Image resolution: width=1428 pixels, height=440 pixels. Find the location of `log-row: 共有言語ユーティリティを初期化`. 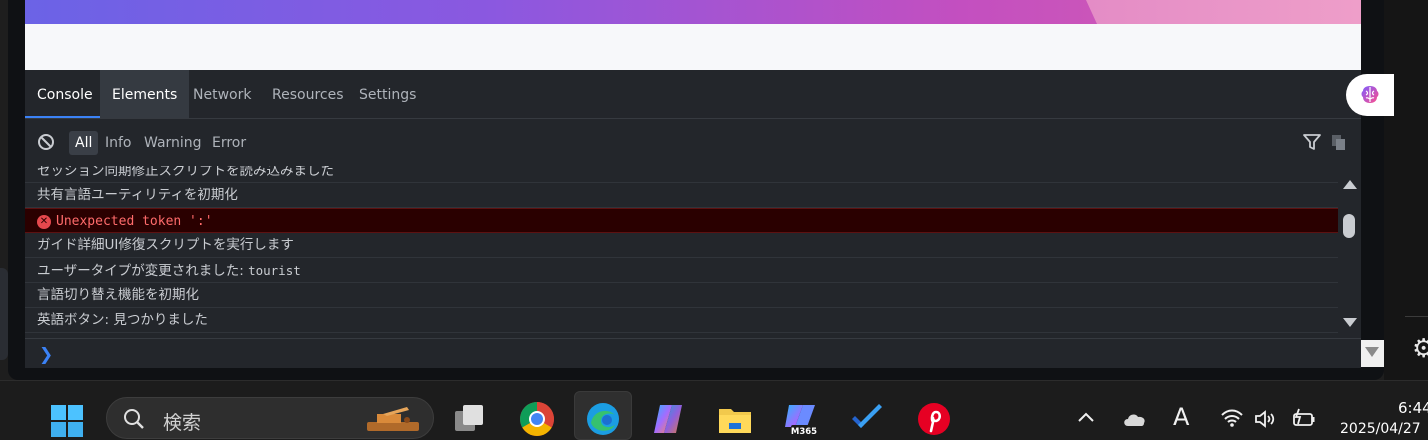

log-row: 共有言語ユーティリティを初期化 is located at coordinates (681, 195).